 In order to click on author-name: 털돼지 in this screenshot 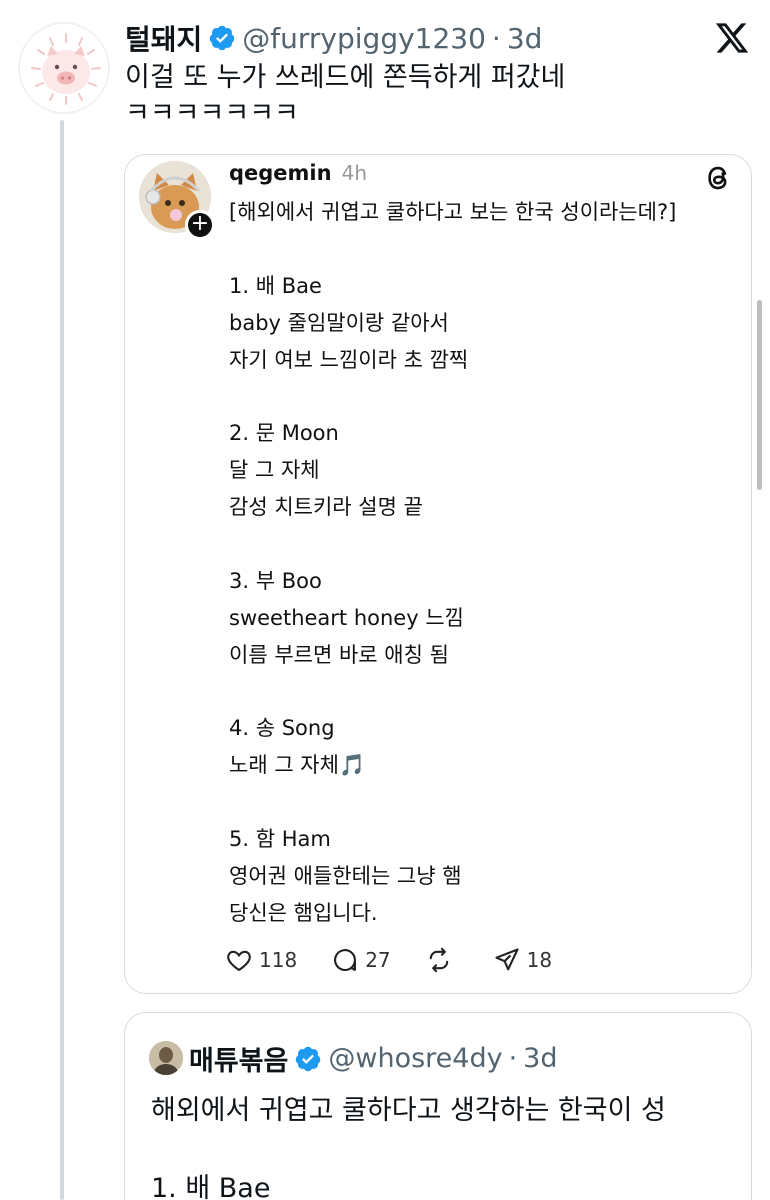, I will do `click(163, 38)`.